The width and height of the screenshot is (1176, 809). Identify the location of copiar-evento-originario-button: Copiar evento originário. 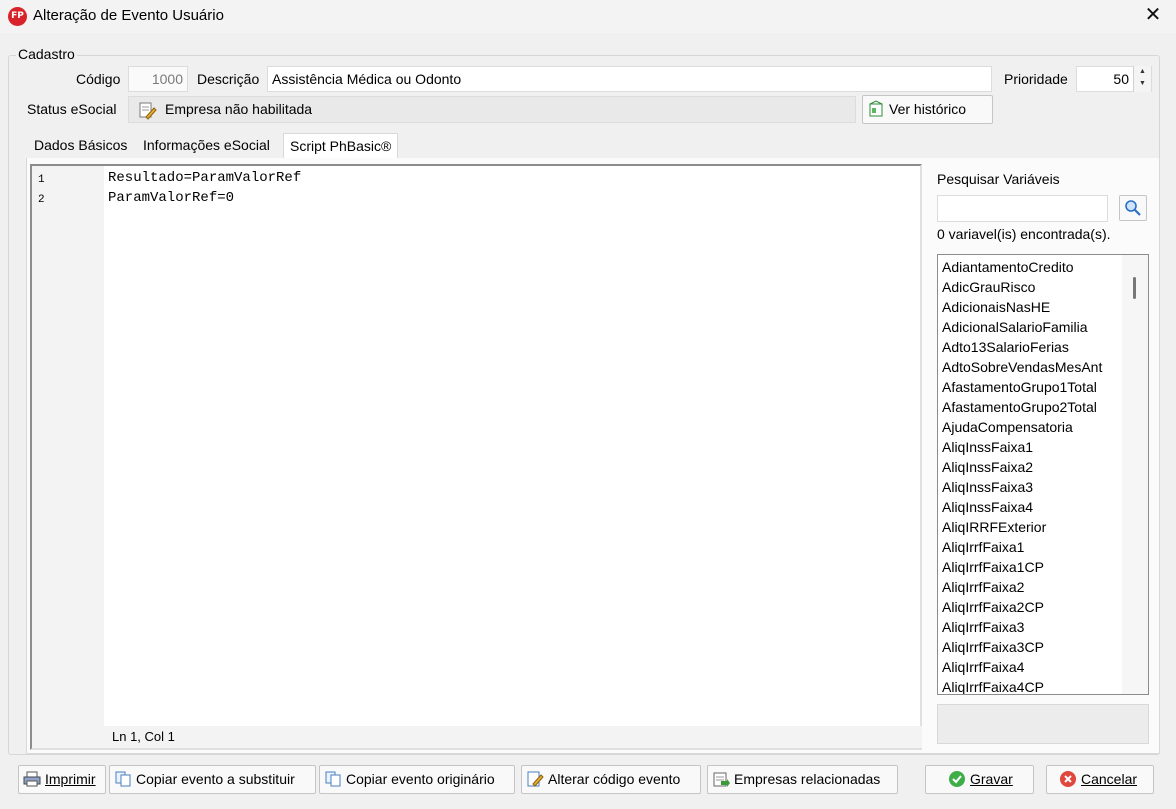
(417, 779).